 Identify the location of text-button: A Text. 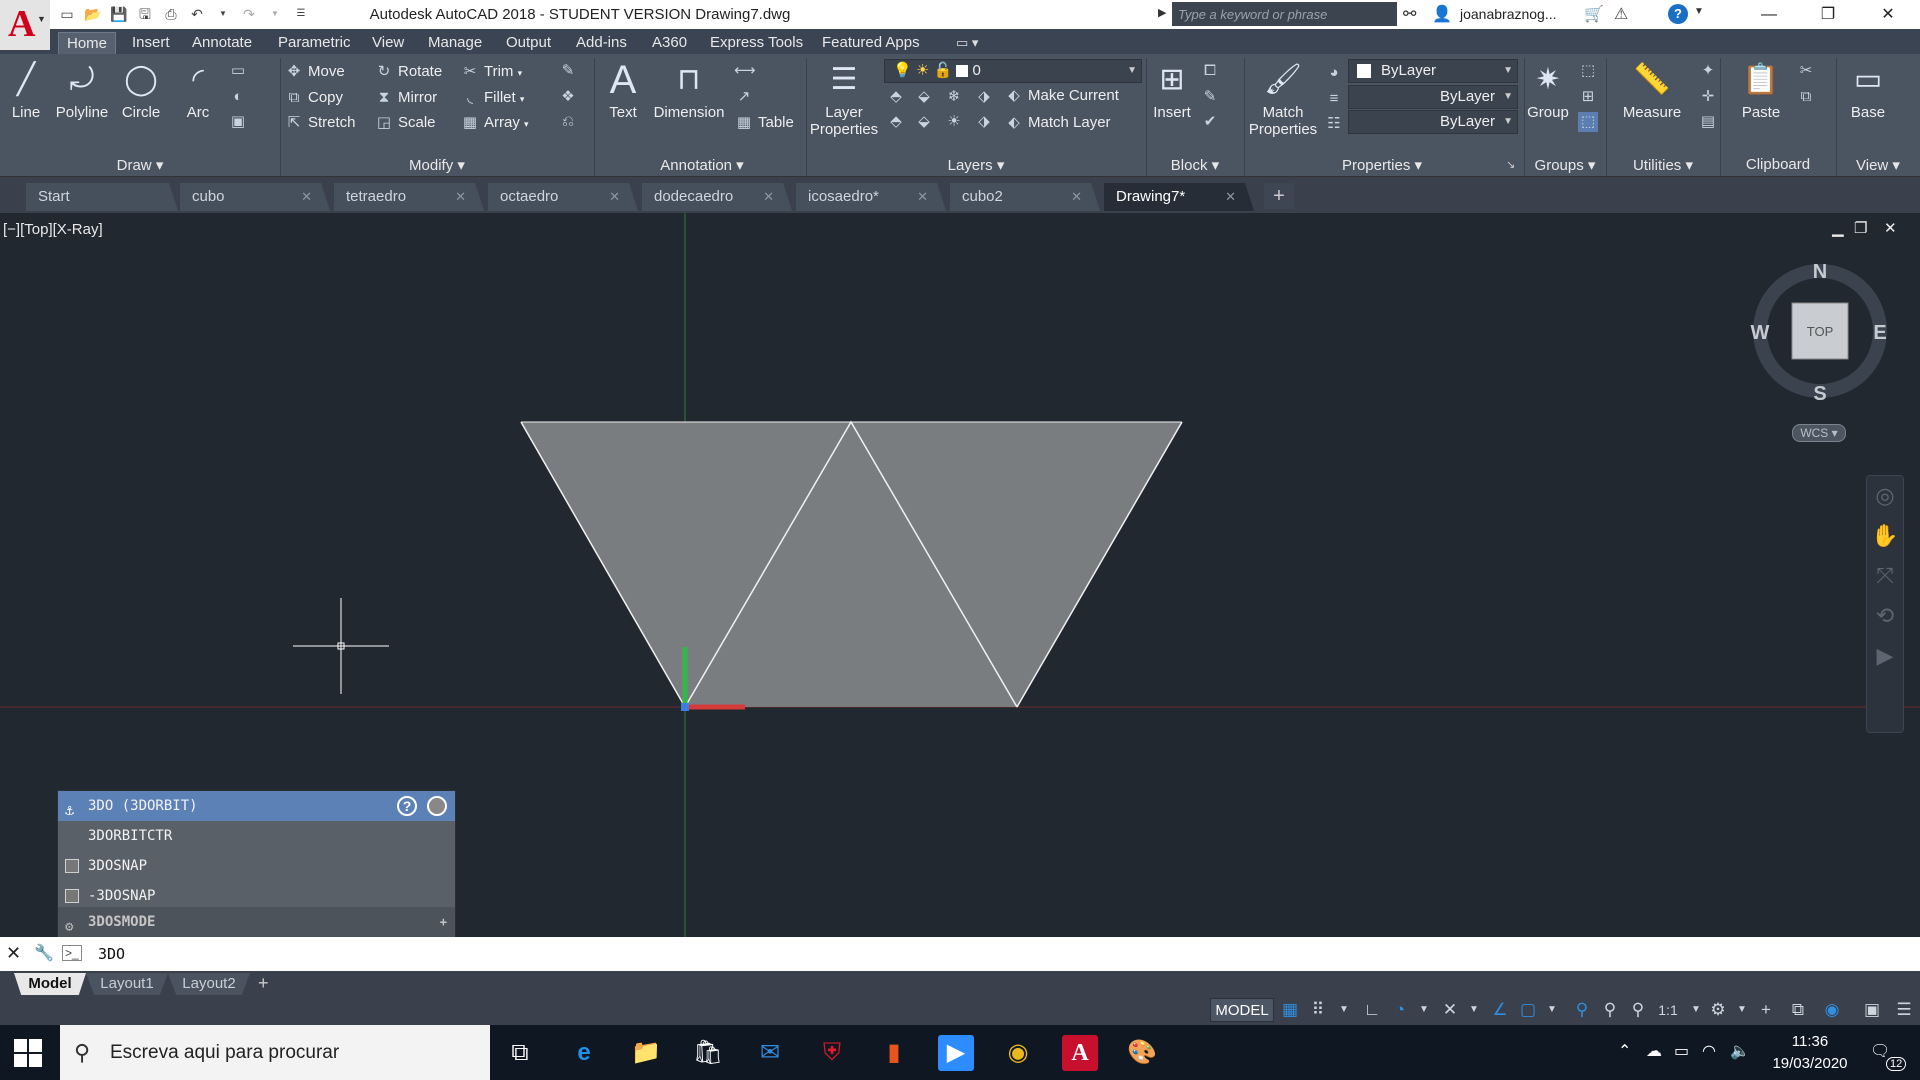
(623, 90).